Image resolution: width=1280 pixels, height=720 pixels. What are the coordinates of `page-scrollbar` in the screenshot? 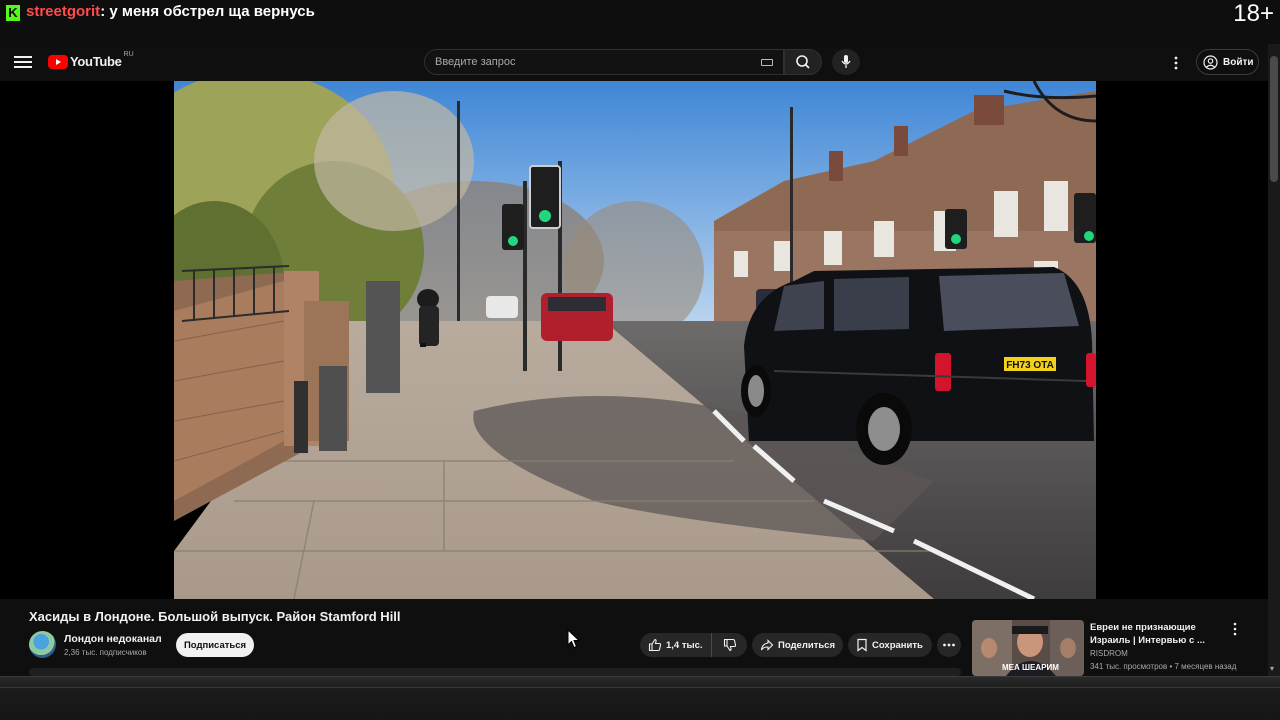 It's located at (1274, 360).